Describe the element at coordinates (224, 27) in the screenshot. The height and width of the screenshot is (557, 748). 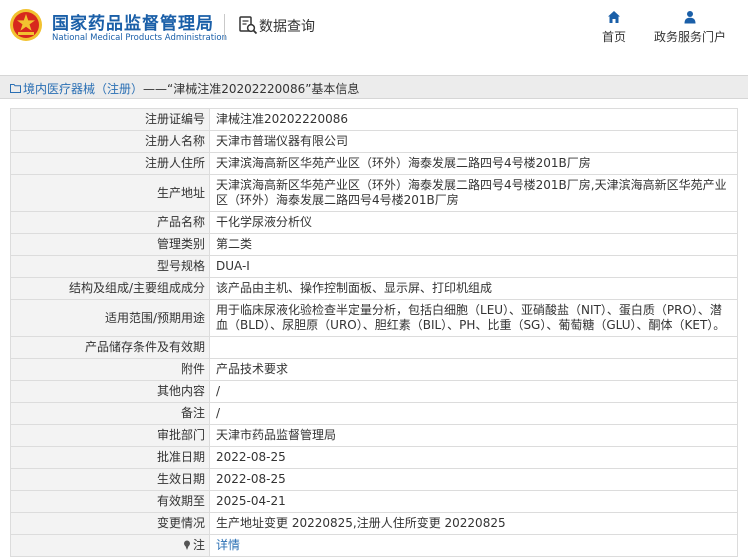
I see `header-divider` at that location.